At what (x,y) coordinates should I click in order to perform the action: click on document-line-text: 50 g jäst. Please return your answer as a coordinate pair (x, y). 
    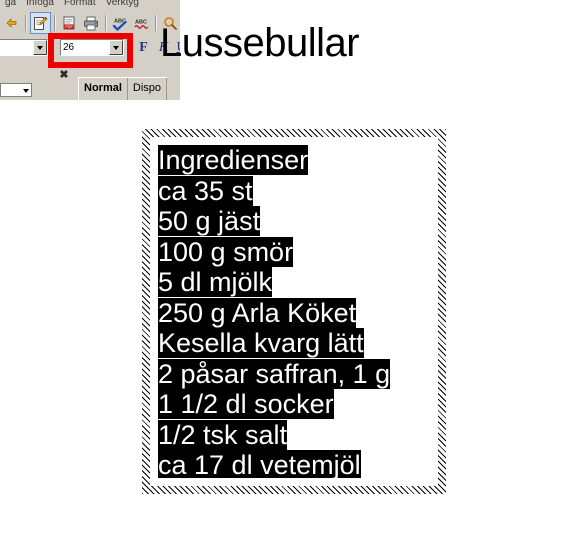
    Looking at the image, I should click on (209, 221).